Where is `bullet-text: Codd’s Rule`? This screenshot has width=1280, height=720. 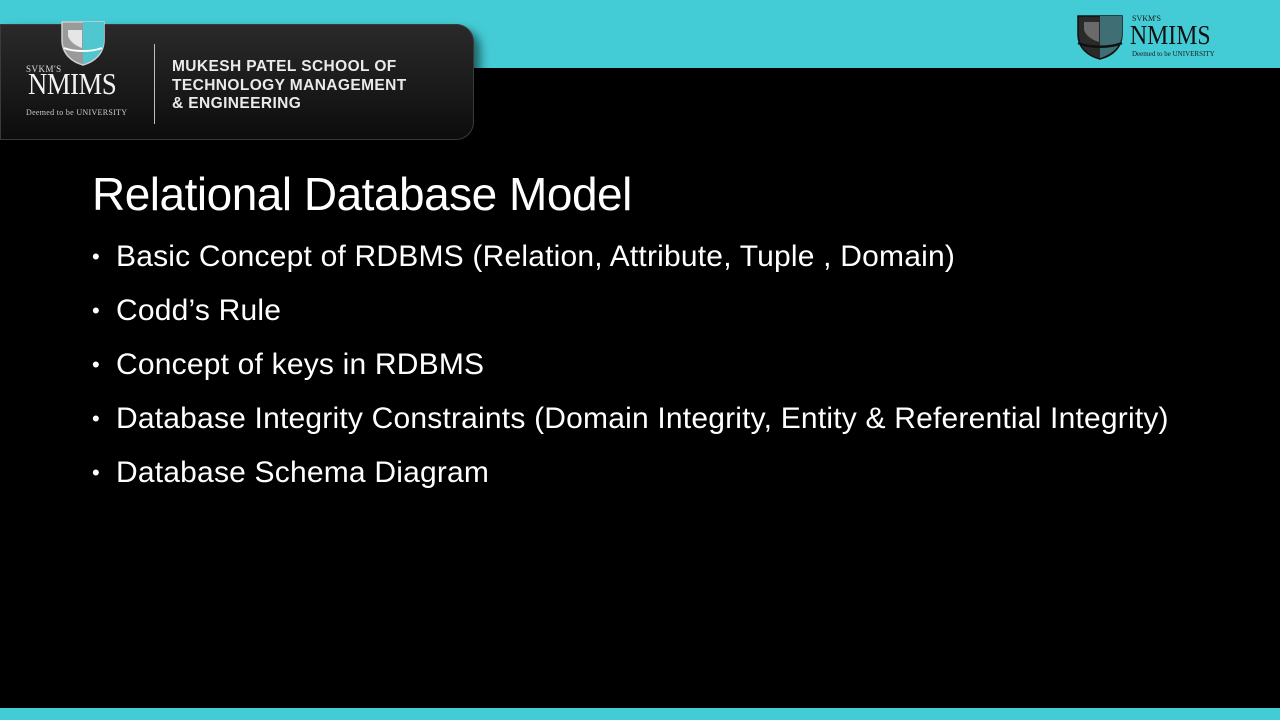
bullet-text: Codd’s Rule is located at coordinates (199, 310).